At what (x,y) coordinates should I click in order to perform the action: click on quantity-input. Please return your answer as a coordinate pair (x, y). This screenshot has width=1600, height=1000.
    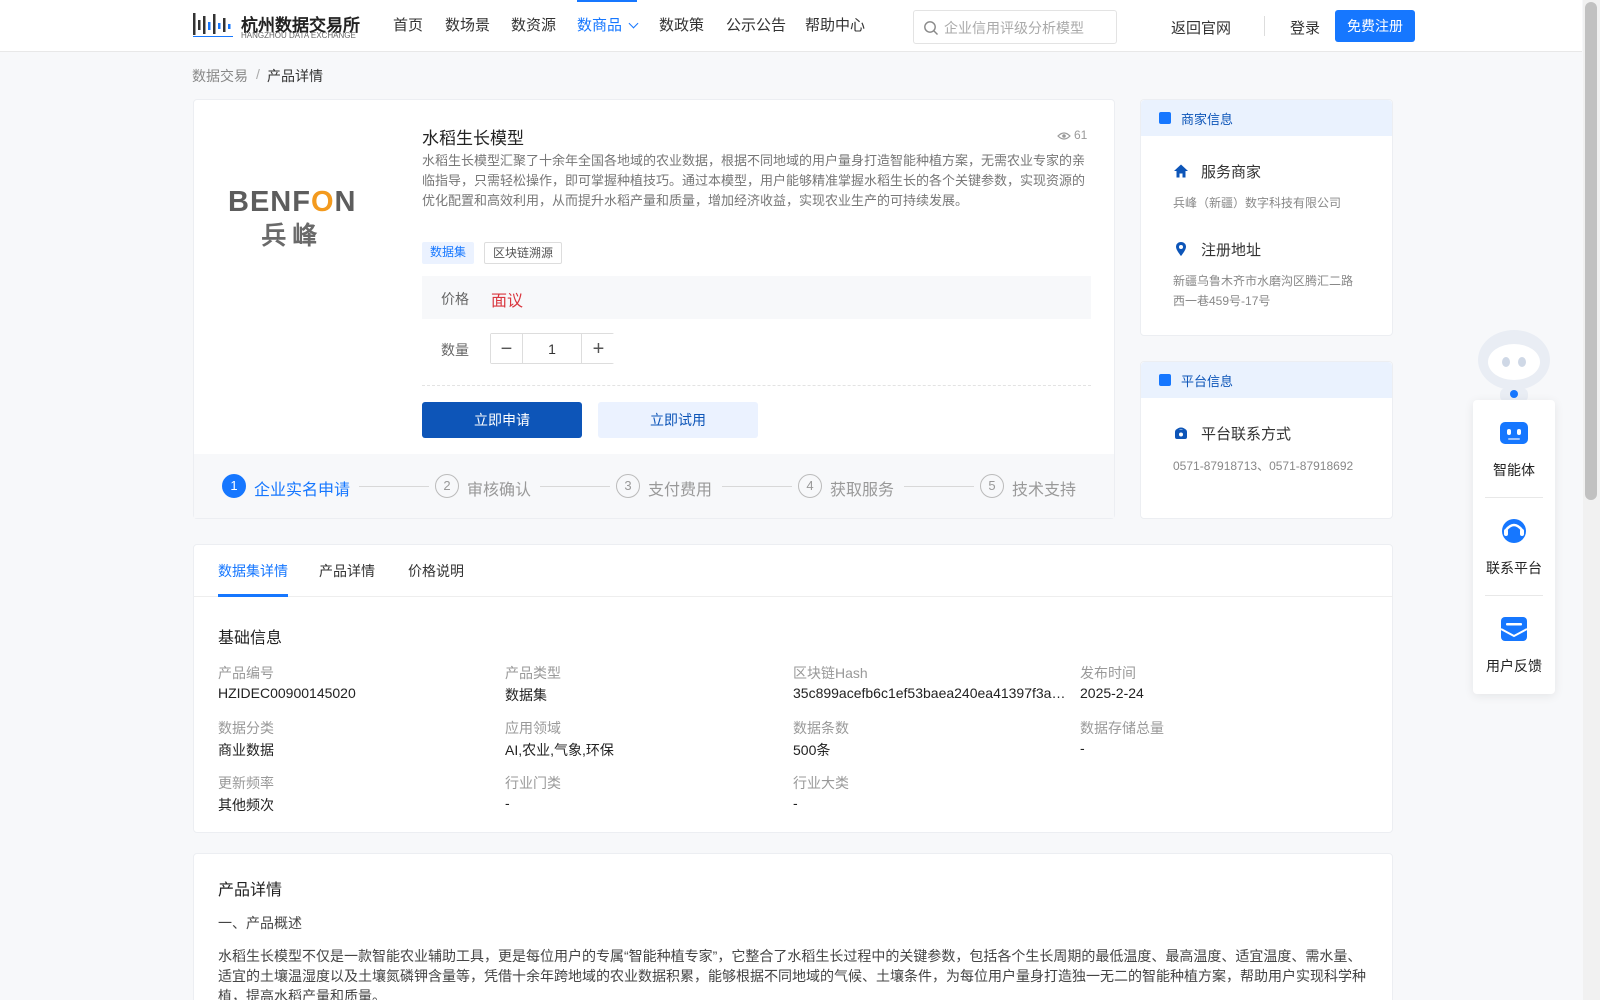
    Looking at the image, I should click on (552, 348).